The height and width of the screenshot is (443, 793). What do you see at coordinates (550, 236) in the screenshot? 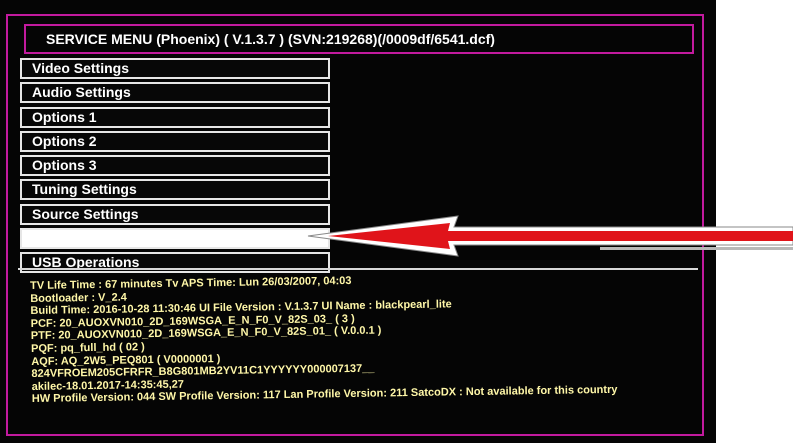
I see `red-arrow-icon` at bounding box center [550, 236].